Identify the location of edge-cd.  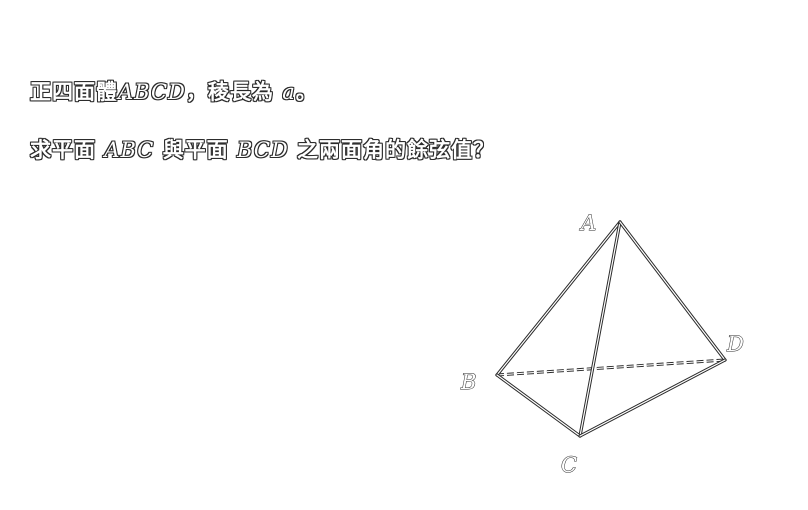
(652, 398).